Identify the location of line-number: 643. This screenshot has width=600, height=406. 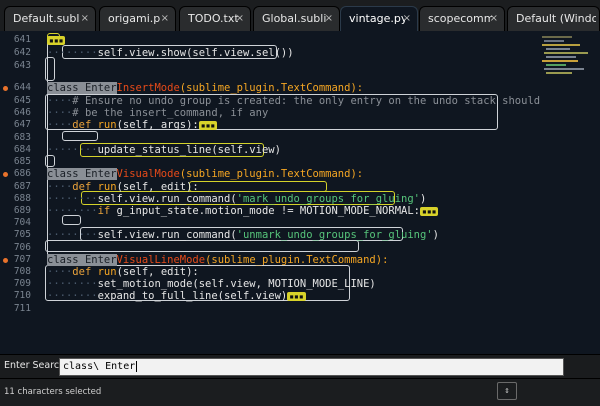
(22, 65).